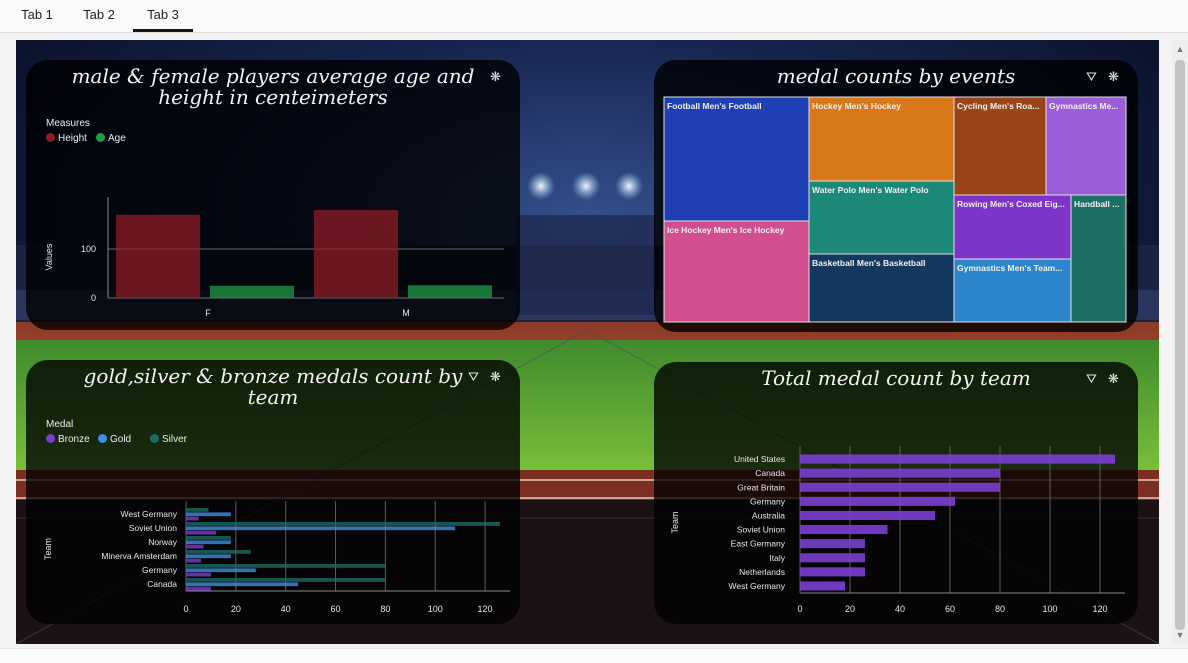 This screenshot has width=1188, height=663. What do you see at coordinates (450, 291) in the screenshot?
I see `bar-age-m` at bounding box center [450, 291].